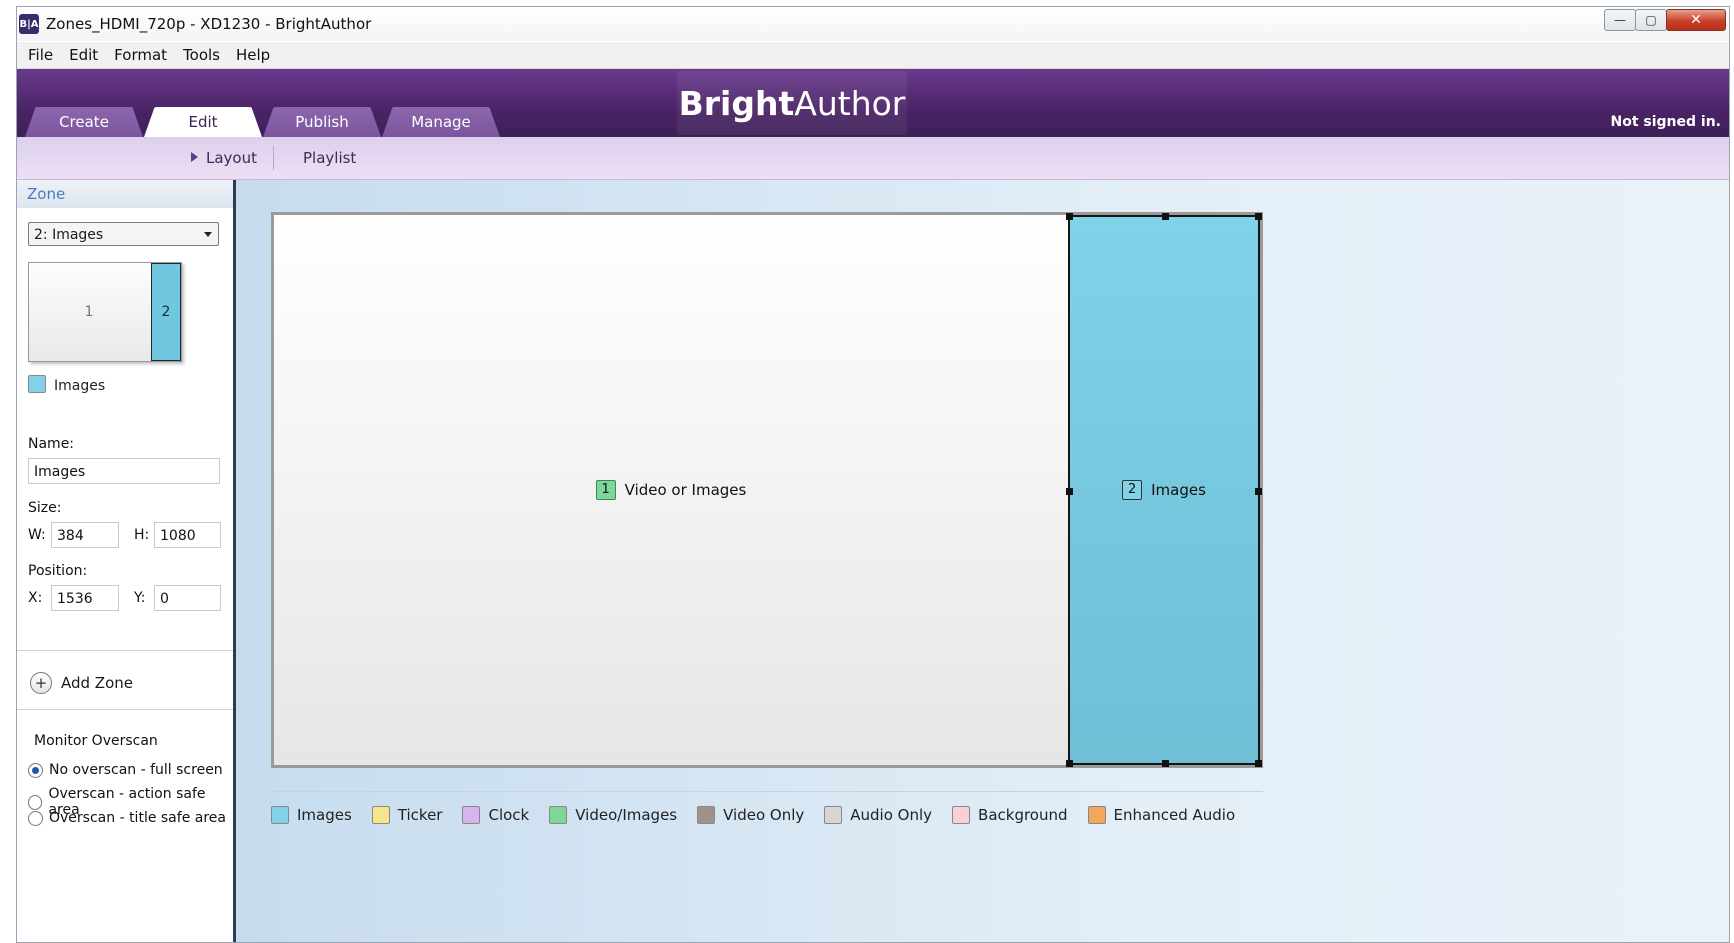  Describe the element at coordinates (96, 741) in the screenshot. I see `overscan-title: Monitor Overscan` at that location.